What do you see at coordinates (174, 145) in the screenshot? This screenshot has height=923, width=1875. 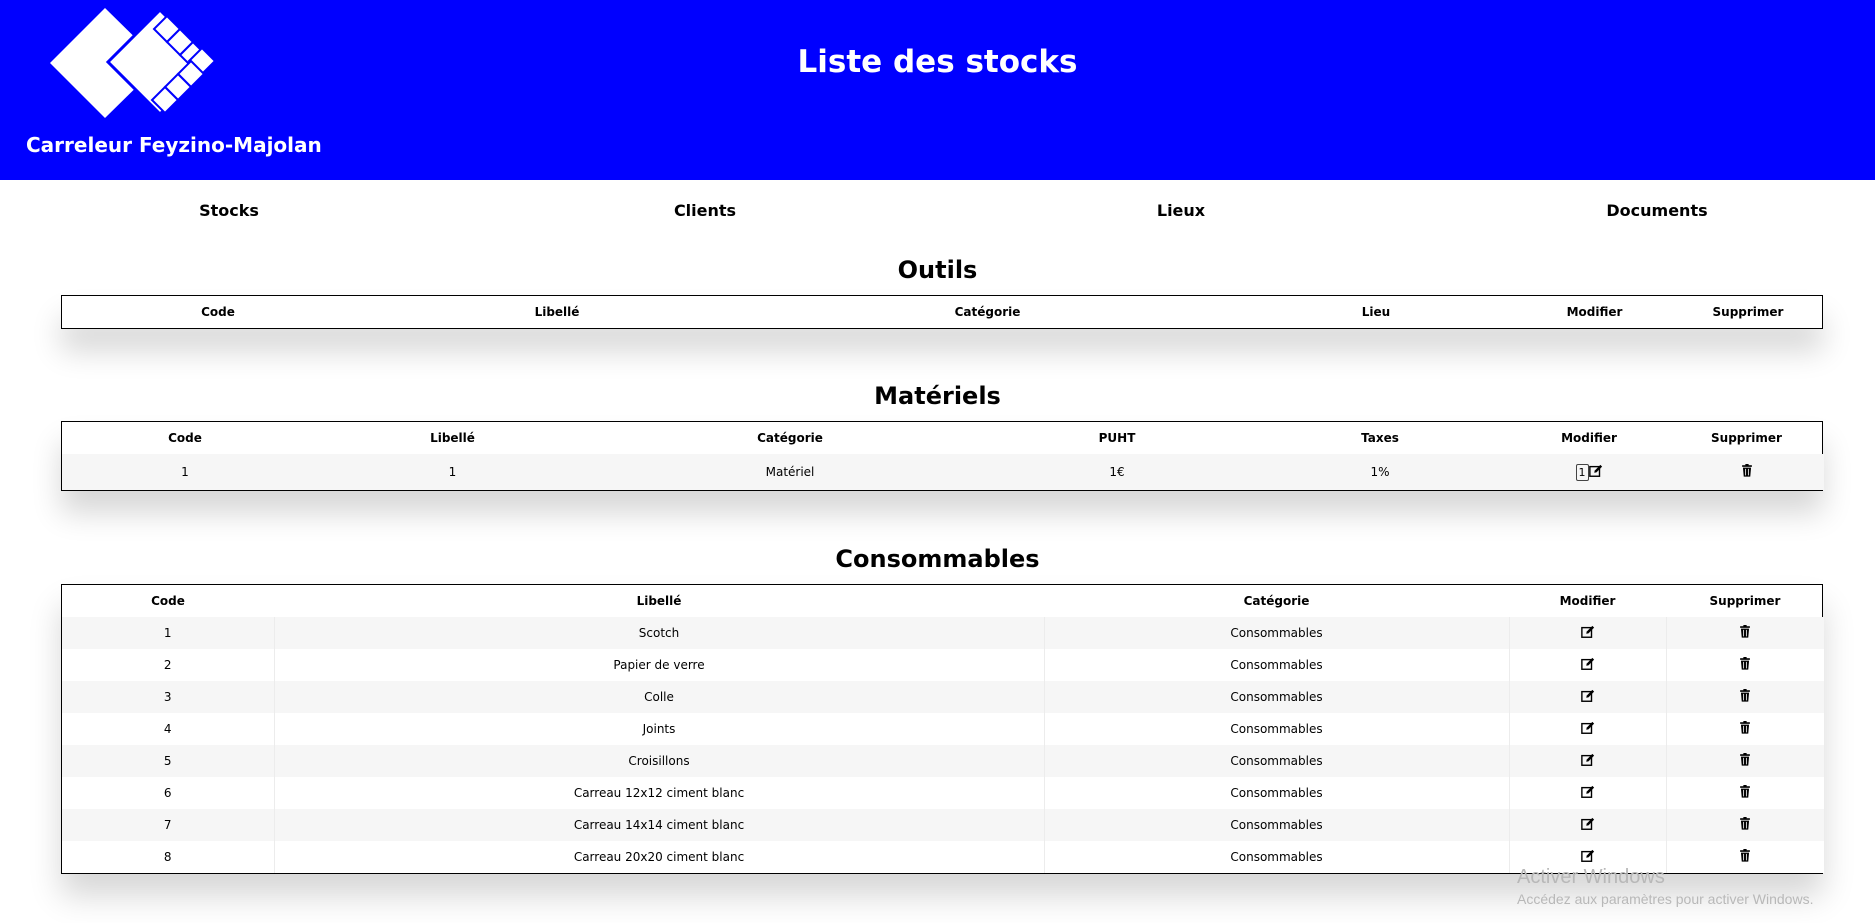 I see `brand-name: Carreleur Feyzino-Majolan` at bounding box center [174, 145].